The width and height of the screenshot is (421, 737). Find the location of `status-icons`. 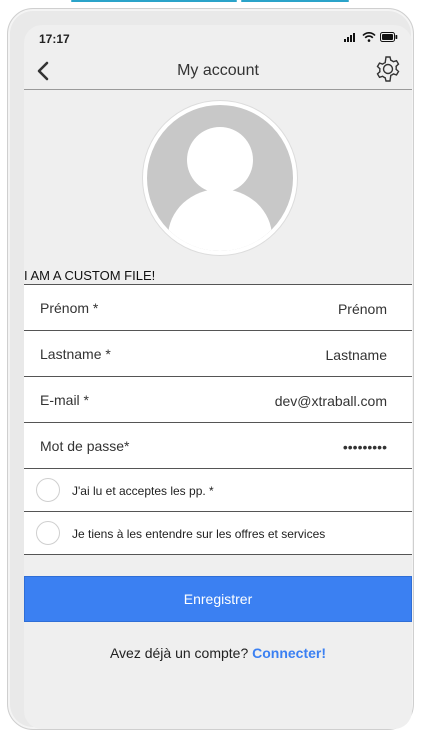

status-icons is located at coordinates (371, 37).